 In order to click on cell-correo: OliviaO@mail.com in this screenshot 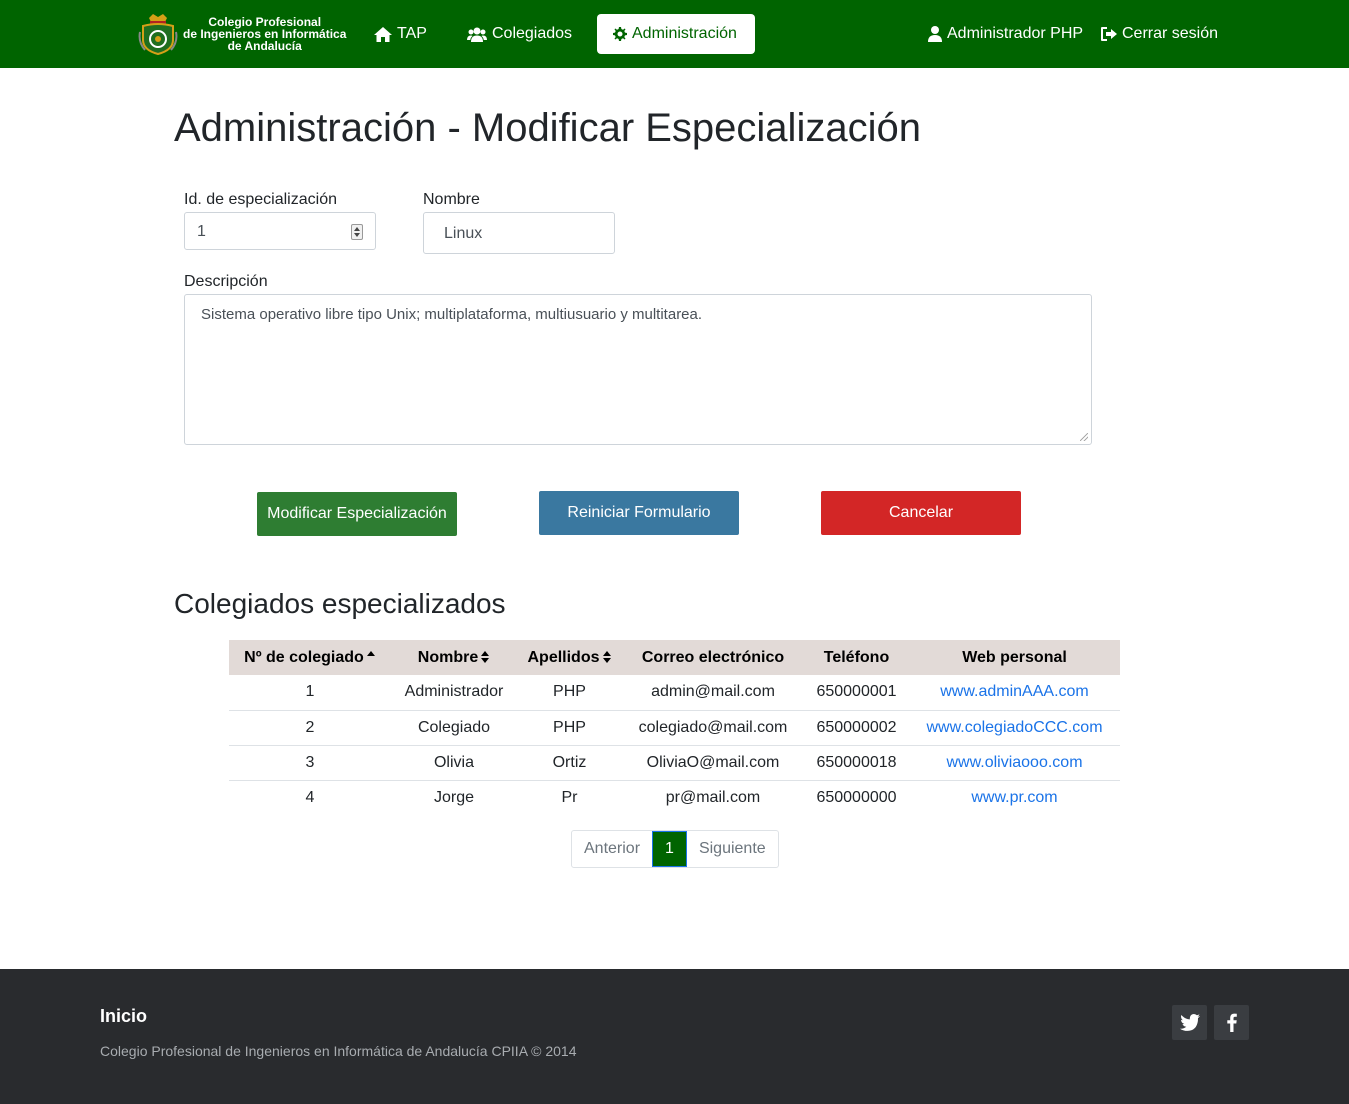, I will do `click(713, 762)`.